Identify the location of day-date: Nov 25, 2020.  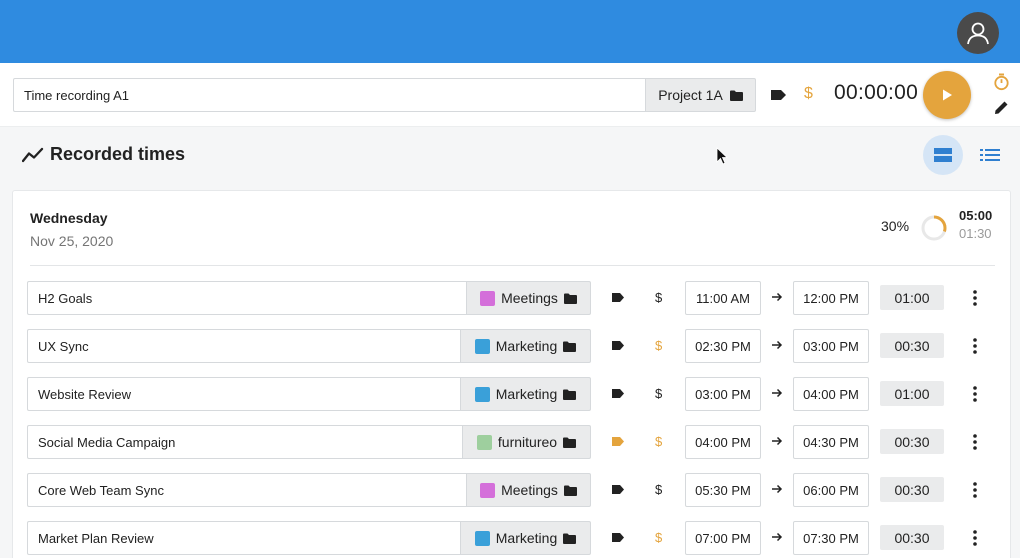
(72, 241).